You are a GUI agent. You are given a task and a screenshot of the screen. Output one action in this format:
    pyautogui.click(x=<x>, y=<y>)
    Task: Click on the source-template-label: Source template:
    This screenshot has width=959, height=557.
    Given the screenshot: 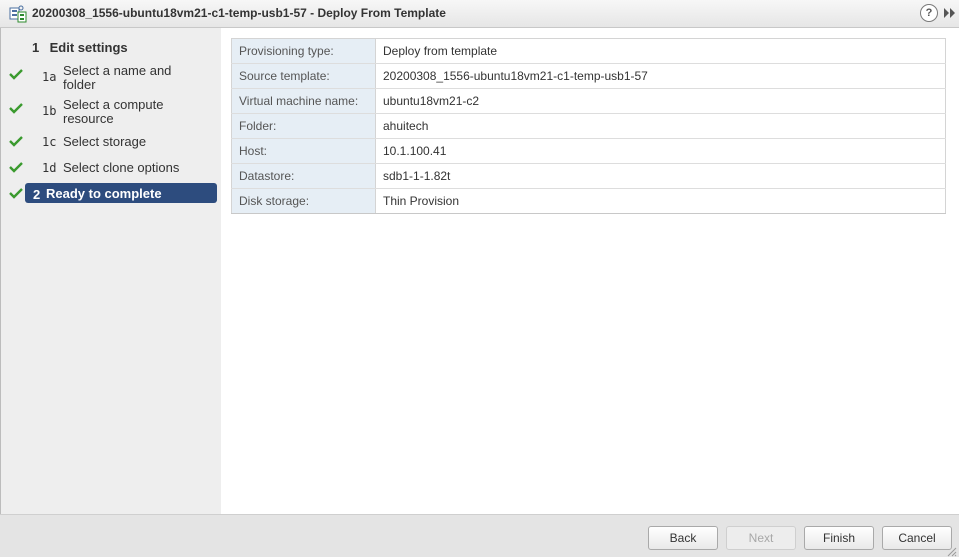 What is the action you would take?
    pyautogui.click(x=303, y=76)
    